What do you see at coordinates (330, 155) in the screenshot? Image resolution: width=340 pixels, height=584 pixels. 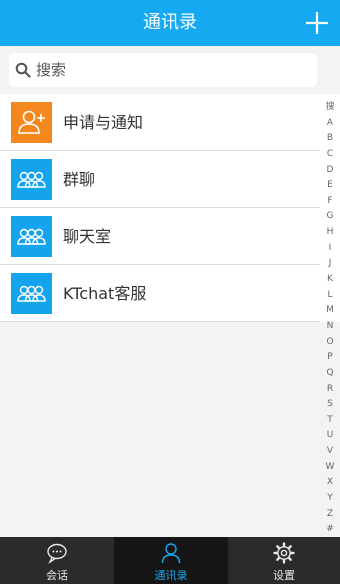 I see `index-letter: C` at bounding box center [330, 155].